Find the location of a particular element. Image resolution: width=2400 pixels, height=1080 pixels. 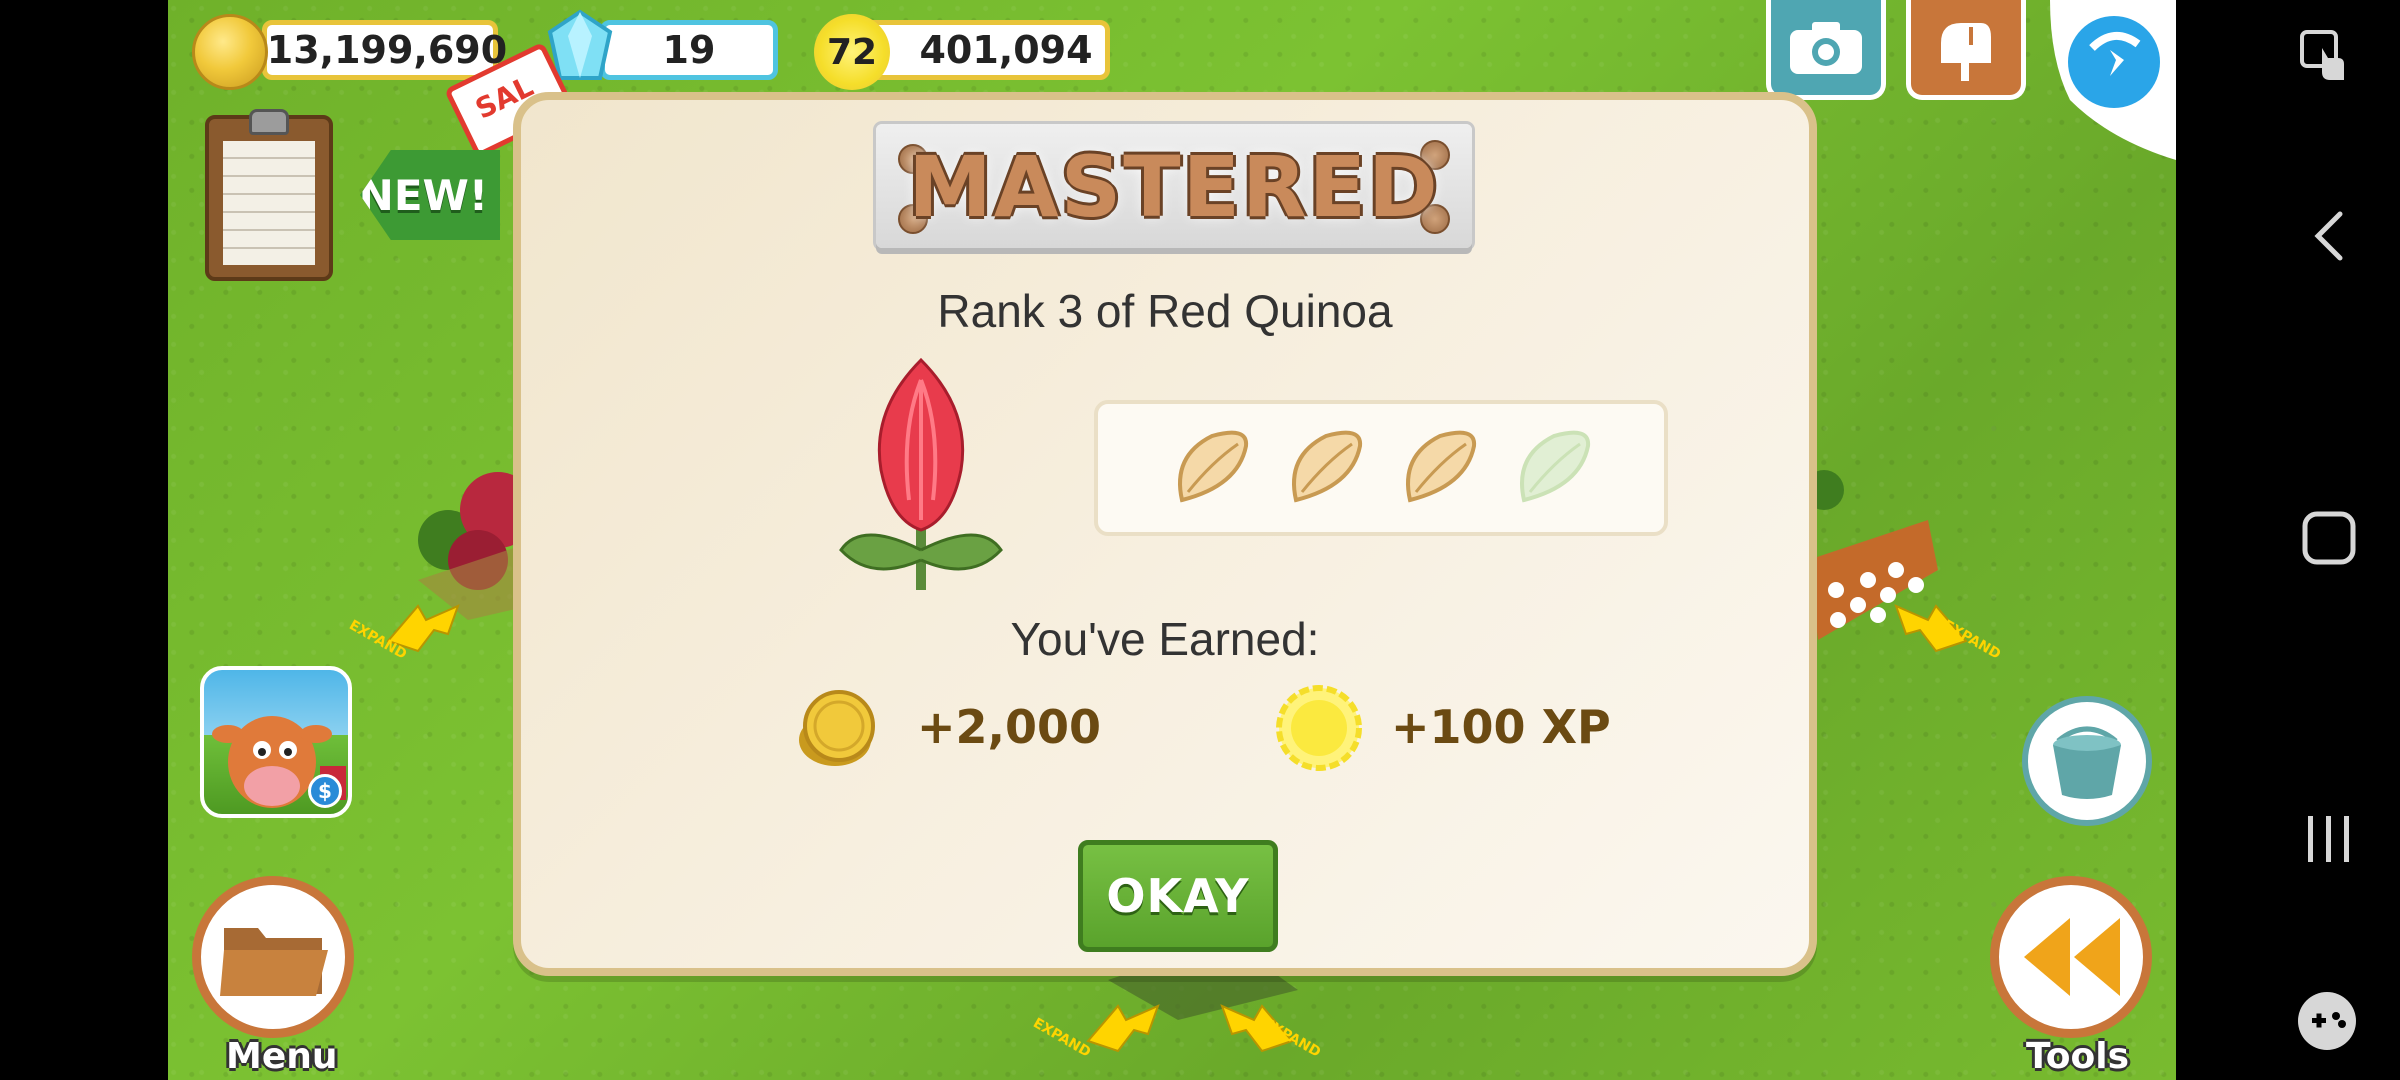

xp-value: 401,094 is located at coordinates (1006, 50).